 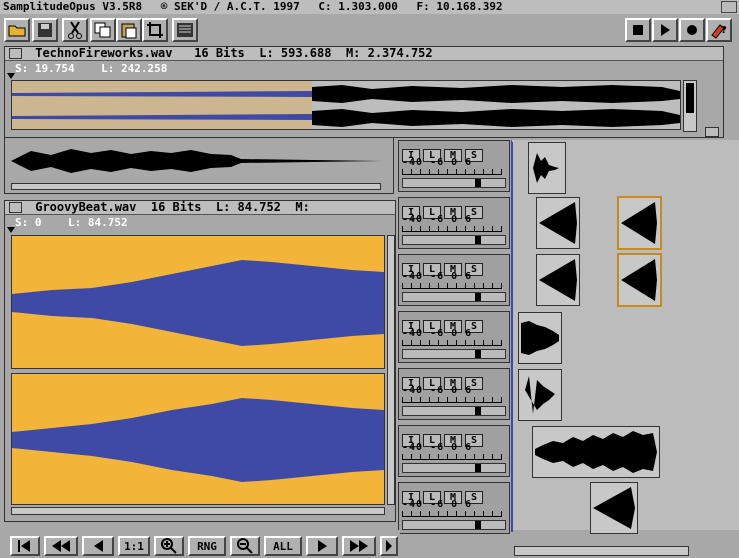 I want to click on waveform-channel-right, so click(x=198, y=439).